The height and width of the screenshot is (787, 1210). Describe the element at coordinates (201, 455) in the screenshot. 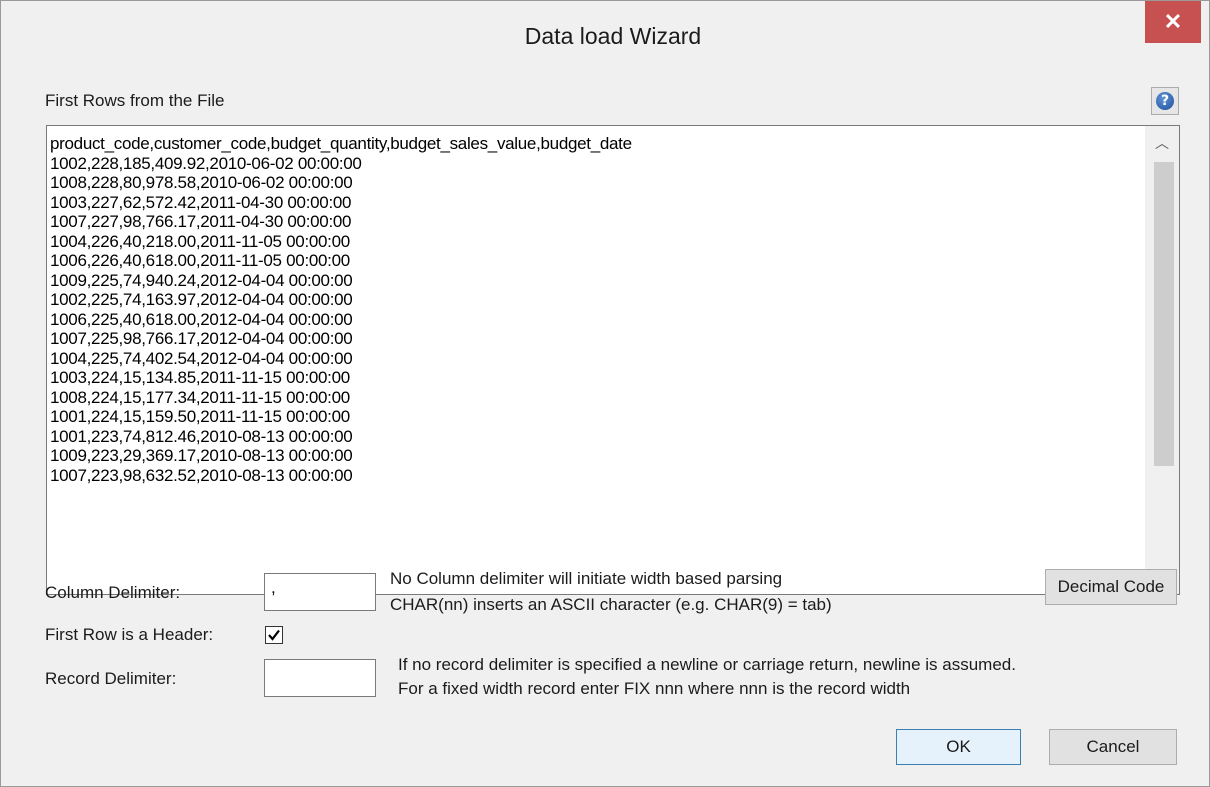

I see `preview-line: 1009,223,29,369.17,2010-08-13 00:00:00` at that location.